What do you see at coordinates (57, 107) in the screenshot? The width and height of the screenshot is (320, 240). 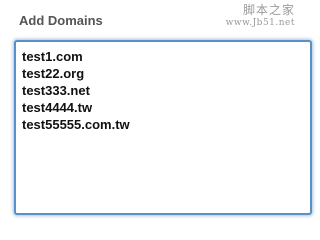 I see `domain-line: test4444.tw` at bounding box center [57, 107].